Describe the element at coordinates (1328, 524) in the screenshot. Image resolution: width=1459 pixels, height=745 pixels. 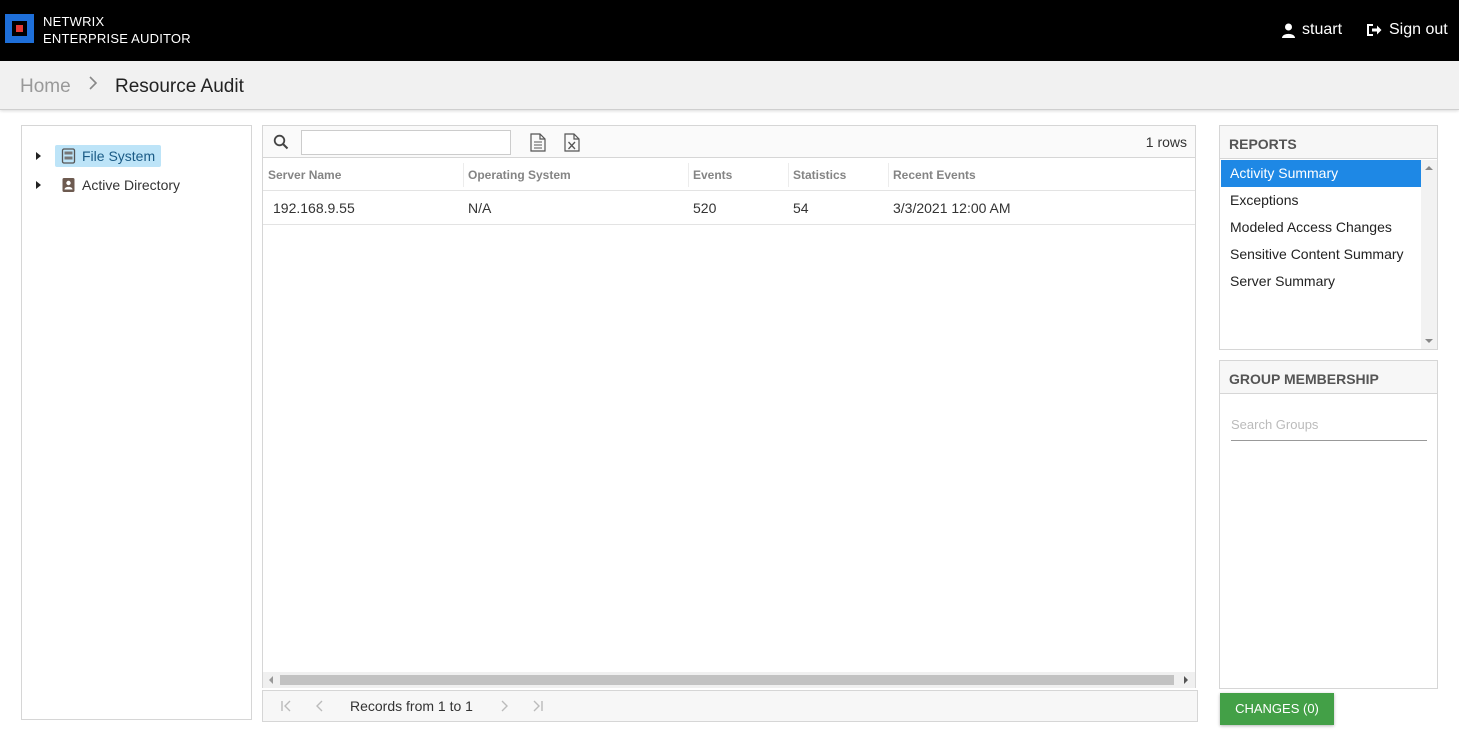
I see `group-membership-panel: GROUP MEMBERSHIP` at that location.